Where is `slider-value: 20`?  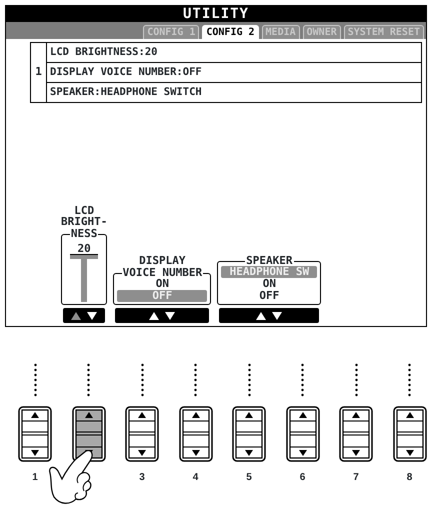
slider-value: 20 is located at coordinates (84, 248).